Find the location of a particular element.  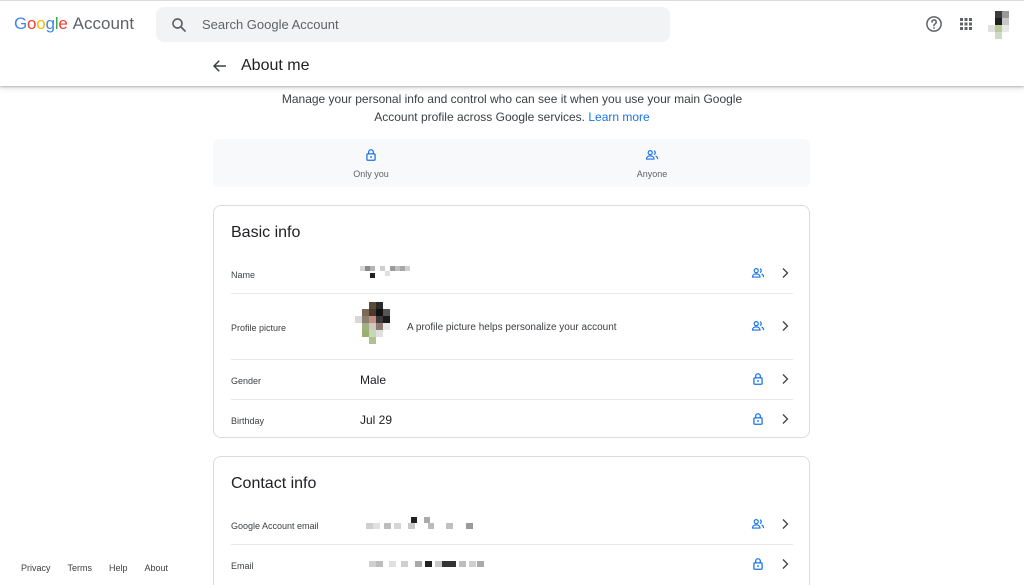

contact-info-card: Contact info Google Account email Email is located at coordinates (511, 520).